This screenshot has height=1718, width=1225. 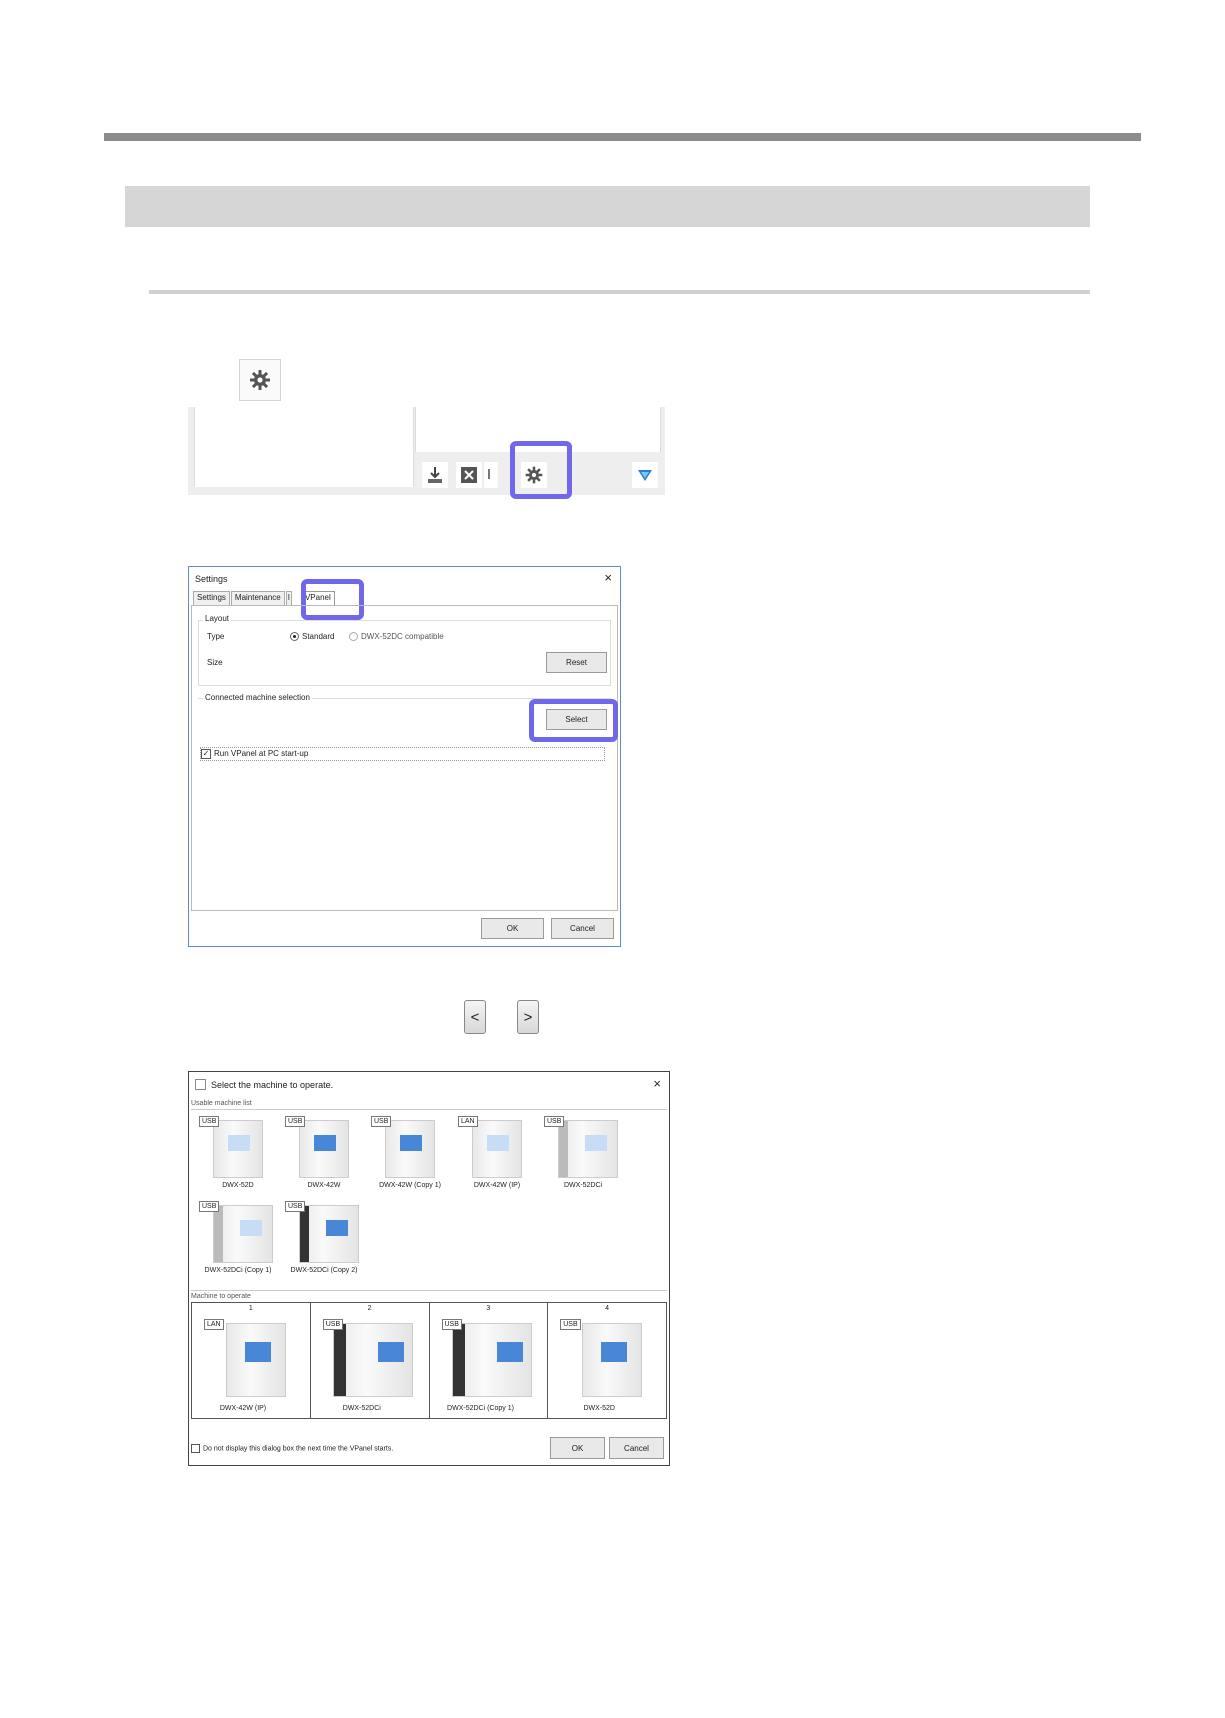 What do you see at coordinates (221, 1103) in the screenshot?
I see `usable-machine-list-label: Usable machine list` at bounding box center [221, 1103].